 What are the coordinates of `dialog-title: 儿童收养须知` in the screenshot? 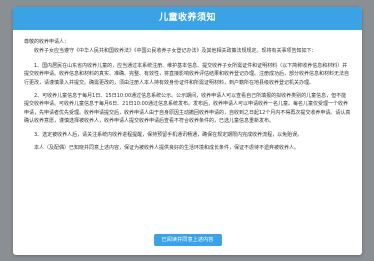 It's located at (187, 18).